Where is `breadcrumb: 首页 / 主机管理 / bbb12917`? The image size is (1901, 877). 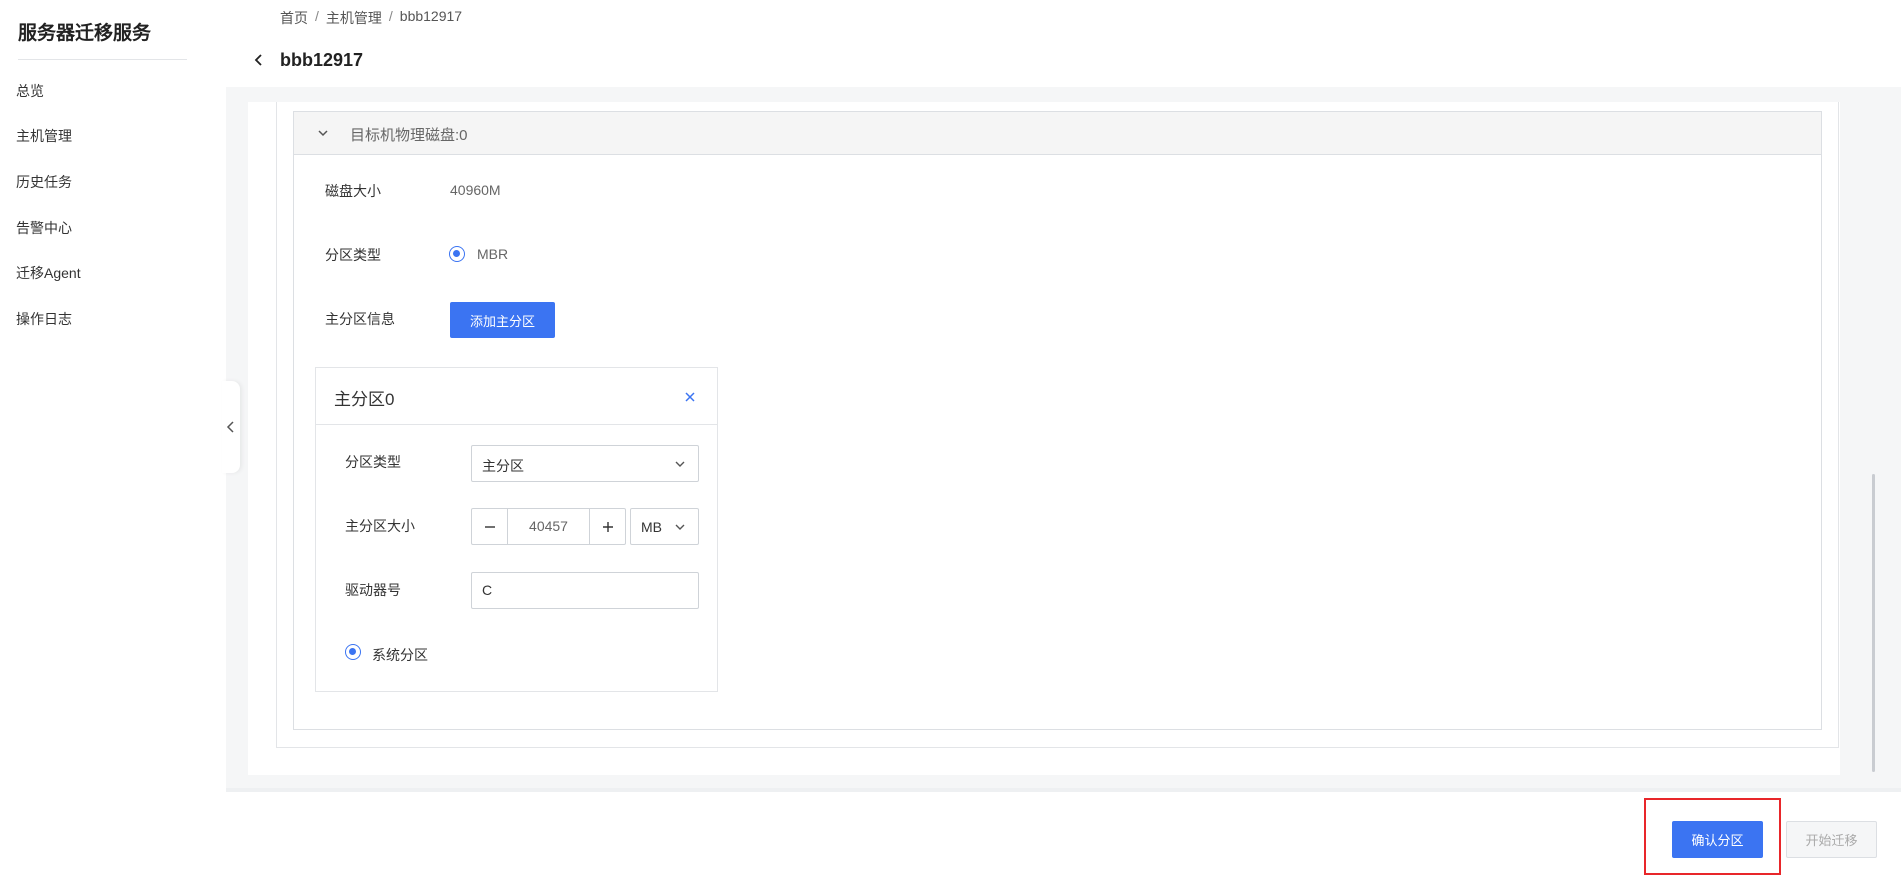 breadcrumb: 首页 / 主机管理 / bbb12917 is located at coordinates (371, 18).